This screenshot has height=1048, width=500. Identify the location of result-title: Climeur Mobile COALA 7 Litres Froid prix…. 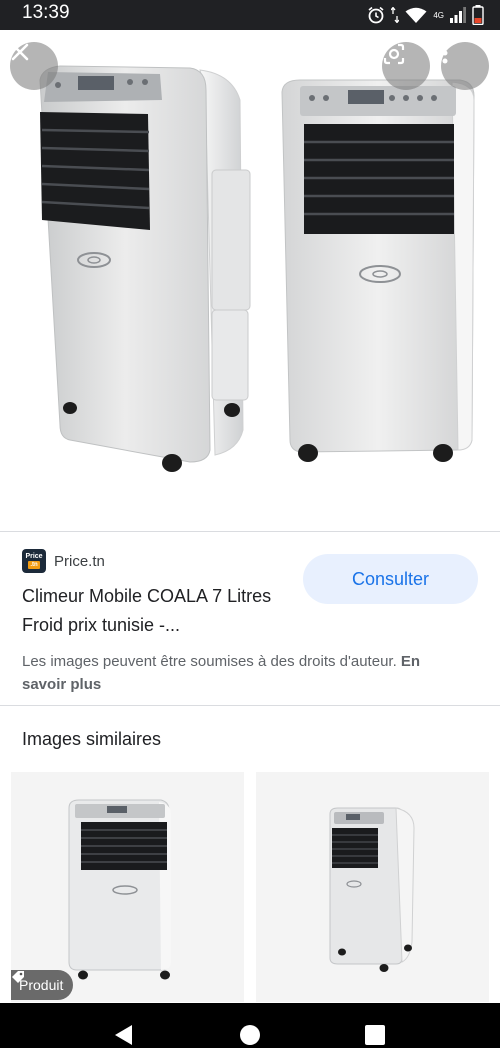
(157, 611).